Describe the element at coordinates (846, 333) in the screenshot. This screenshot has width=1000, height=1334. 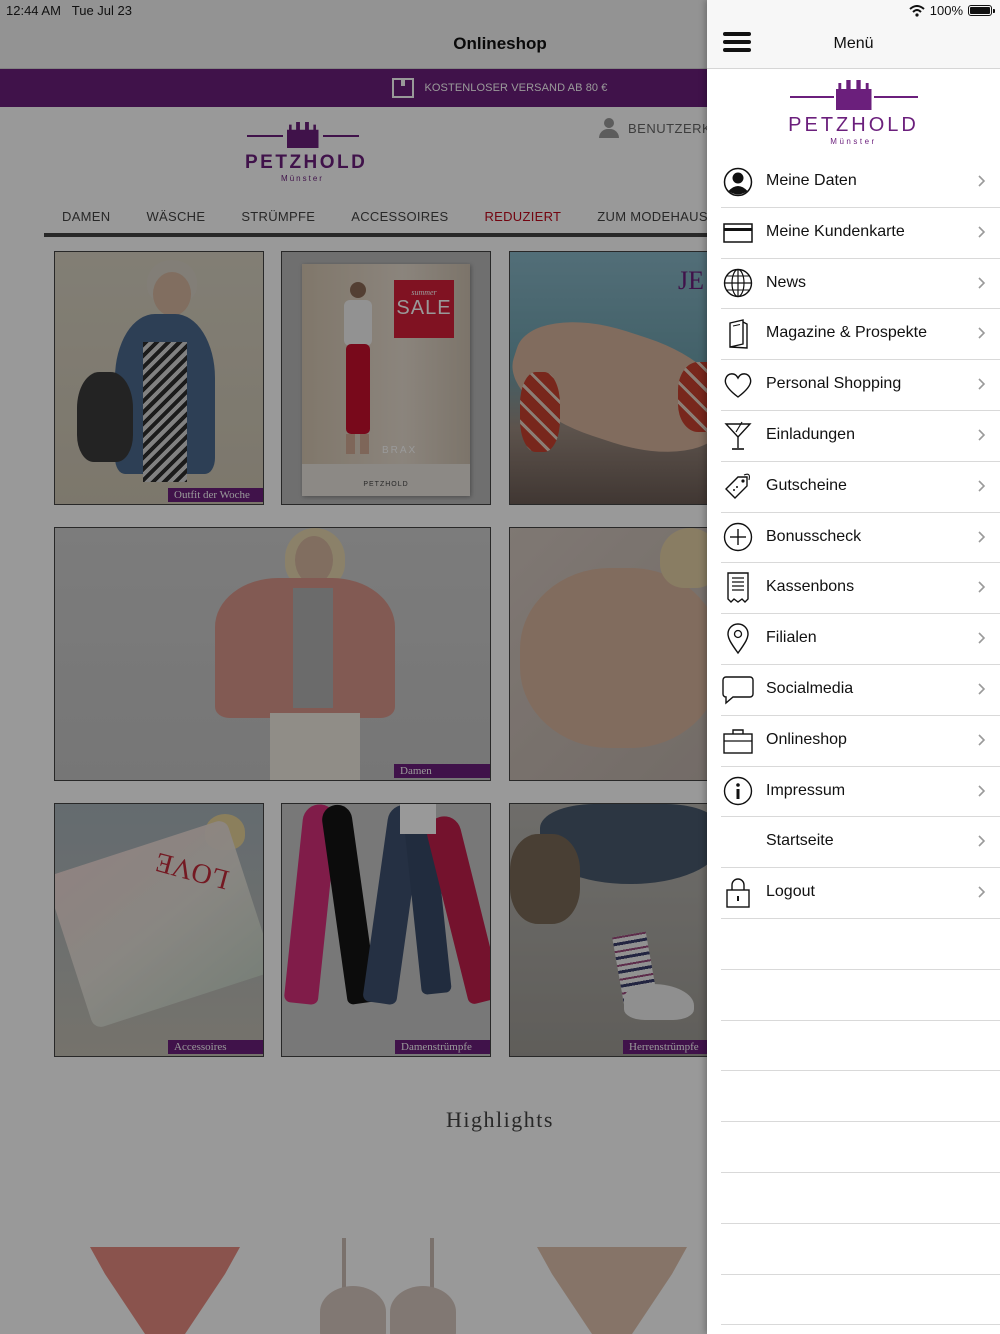
I see `menu-item-label: Magazine & Prospekte` at that location.